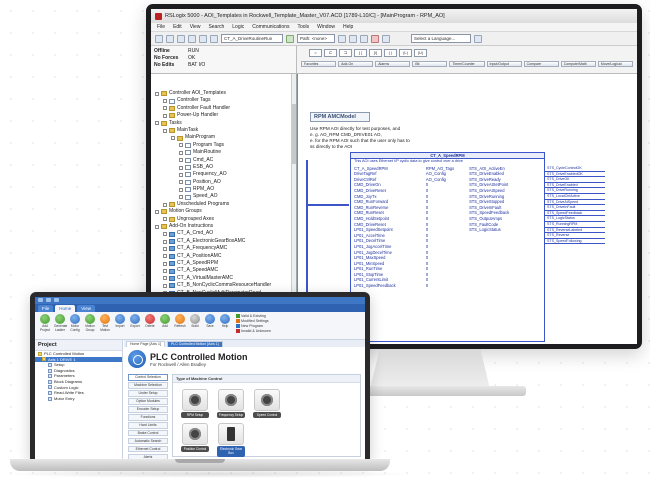  What do you see at coordinates (223, 130) in the screenshot?
I see `tree-item: MainTask` at bounding box center [223, 130].